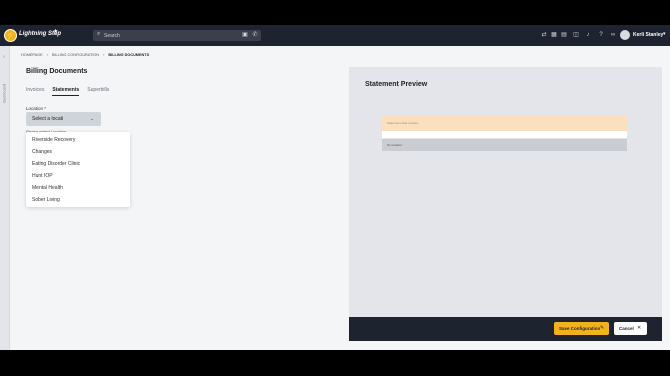  I want to click on location-option: Hunt IOP, so click(42, 176).